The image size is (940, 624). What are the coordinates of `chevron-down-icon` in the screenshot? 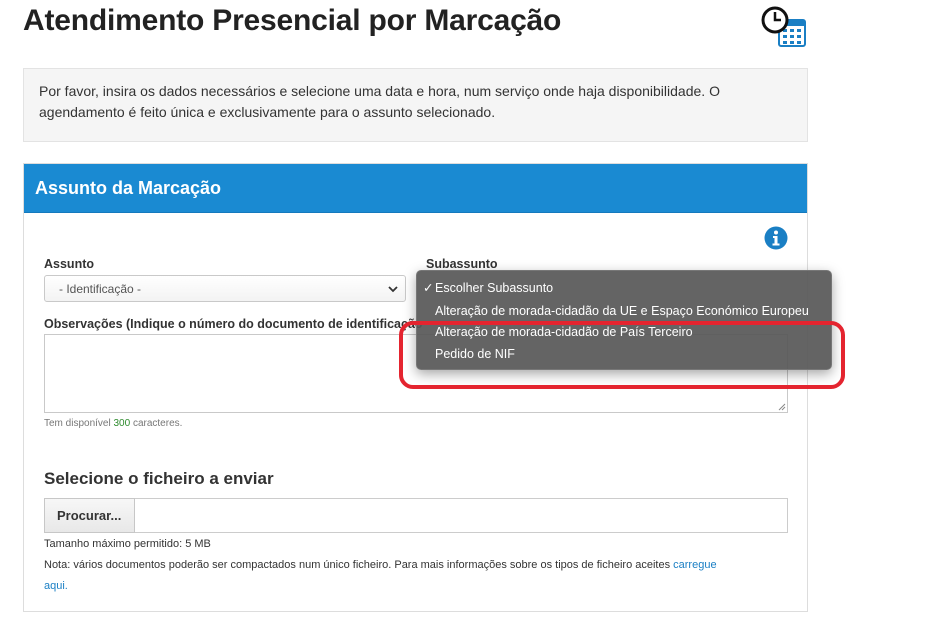 It's located at (393, 289).